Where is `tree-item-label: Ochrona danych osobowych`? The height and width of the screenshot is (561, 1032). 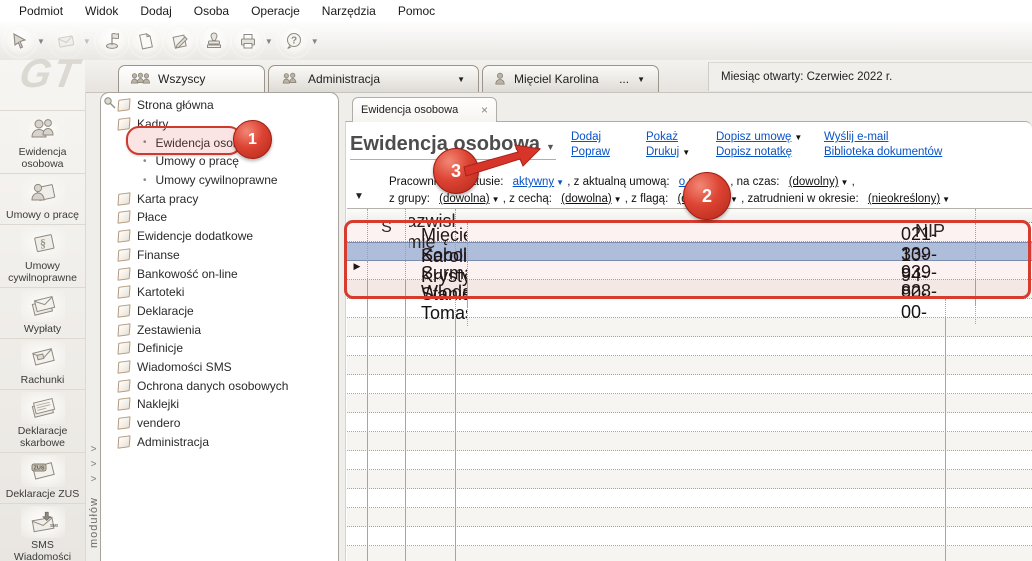
tree-item-label: Ochrona danych osobowych is located at coordinates (213, 385).